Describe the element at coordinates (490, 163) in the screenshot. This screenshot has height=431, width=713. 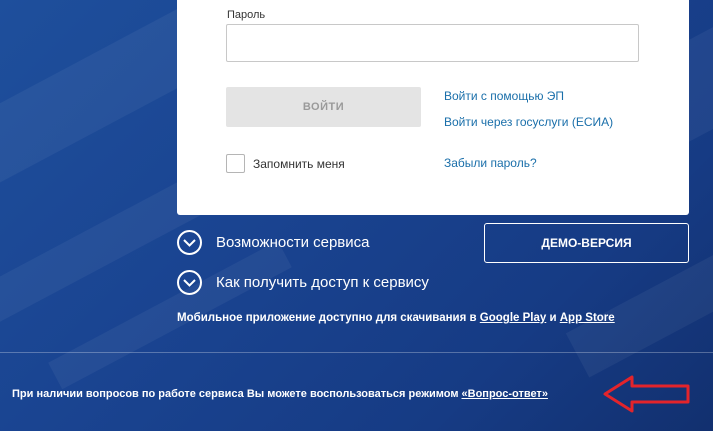
I see `forgot-password-link: Забыли пароль?` at that location.